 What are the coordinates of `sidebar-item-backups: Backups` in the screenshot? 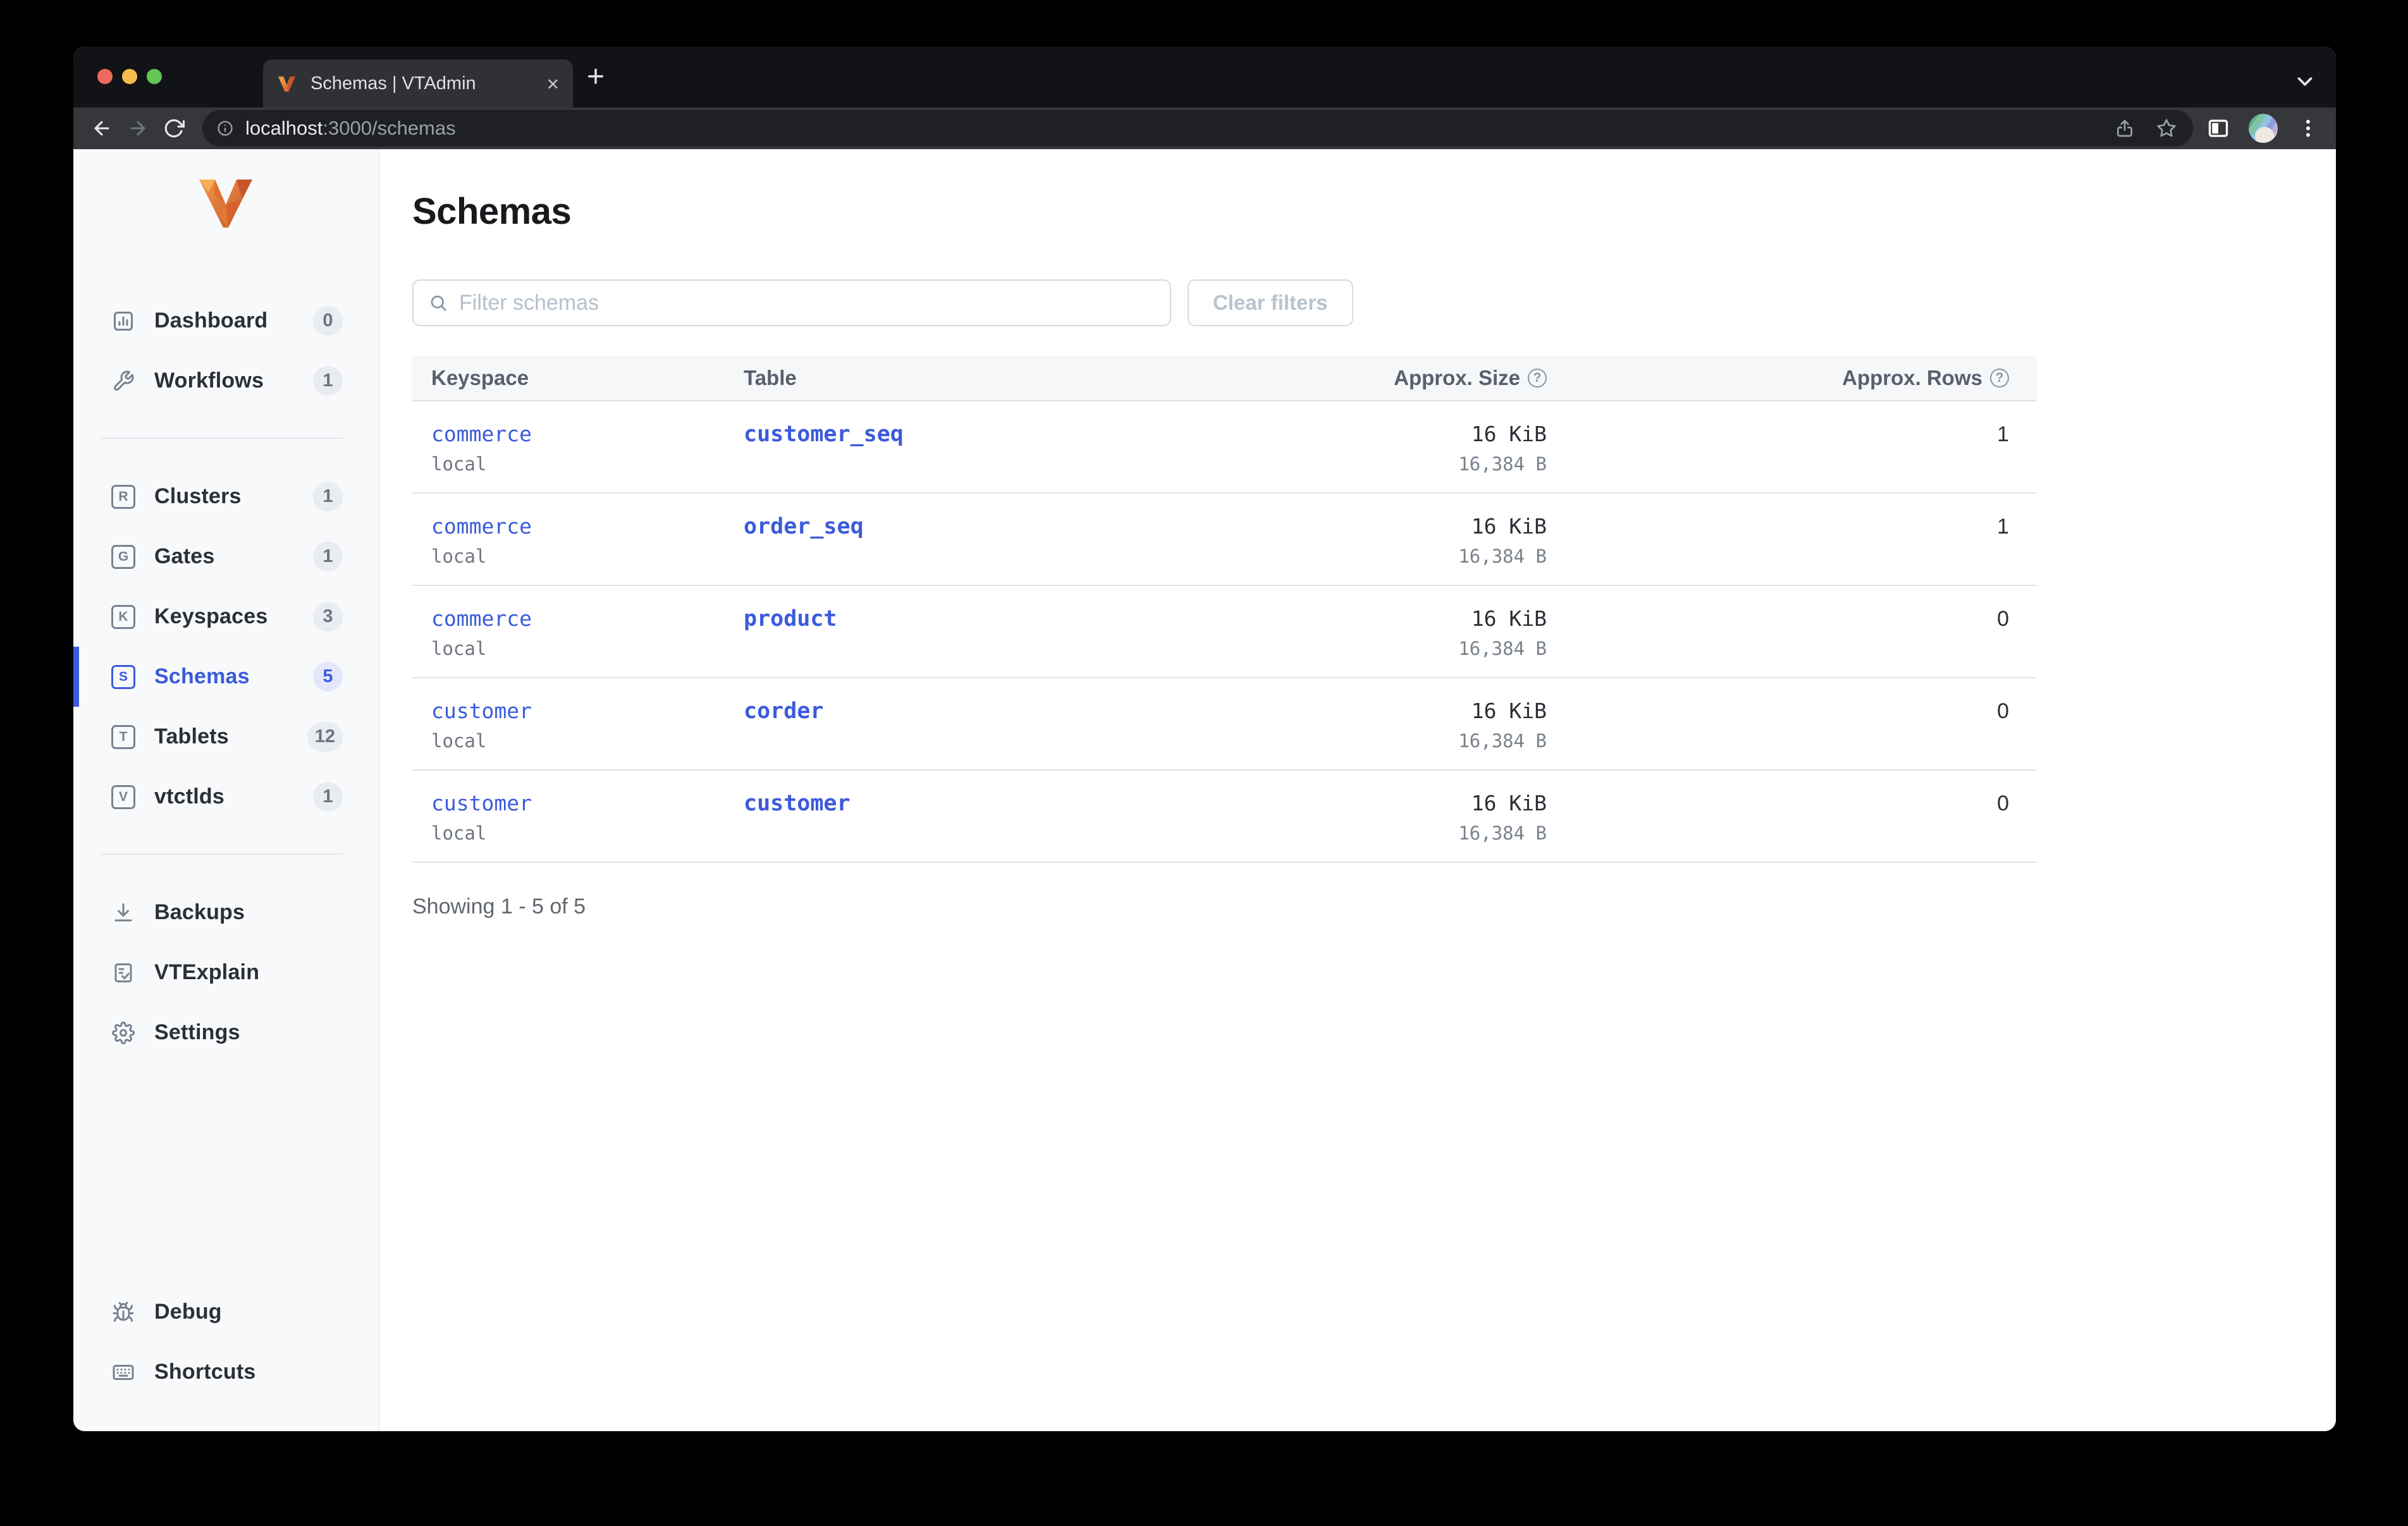 It's located at (225, 912).